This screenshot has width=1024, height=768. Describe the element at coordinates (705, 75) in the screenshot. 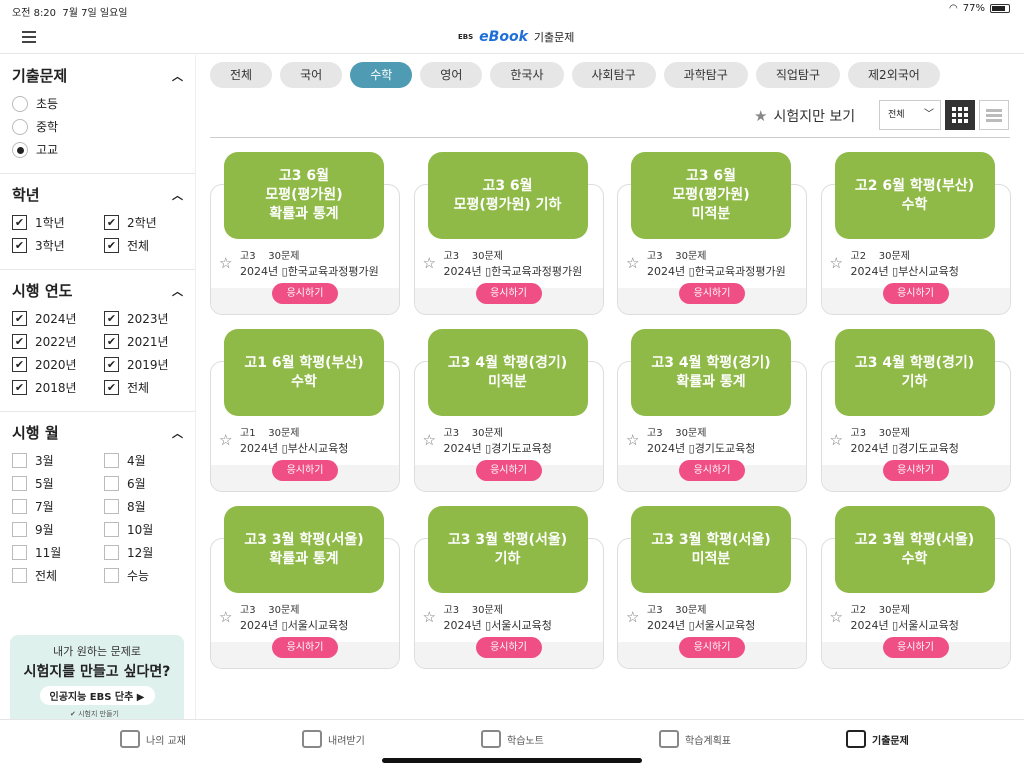

I see `tab-science: 과학탐구` at that location.